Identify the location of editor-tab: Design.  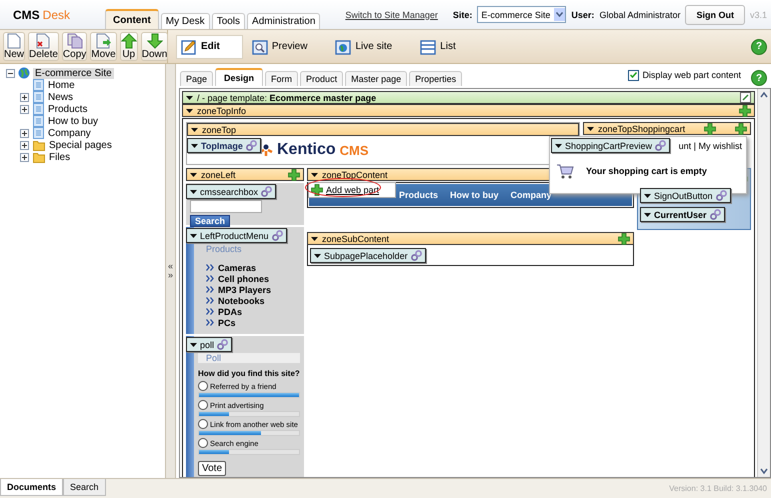
(239, 77).